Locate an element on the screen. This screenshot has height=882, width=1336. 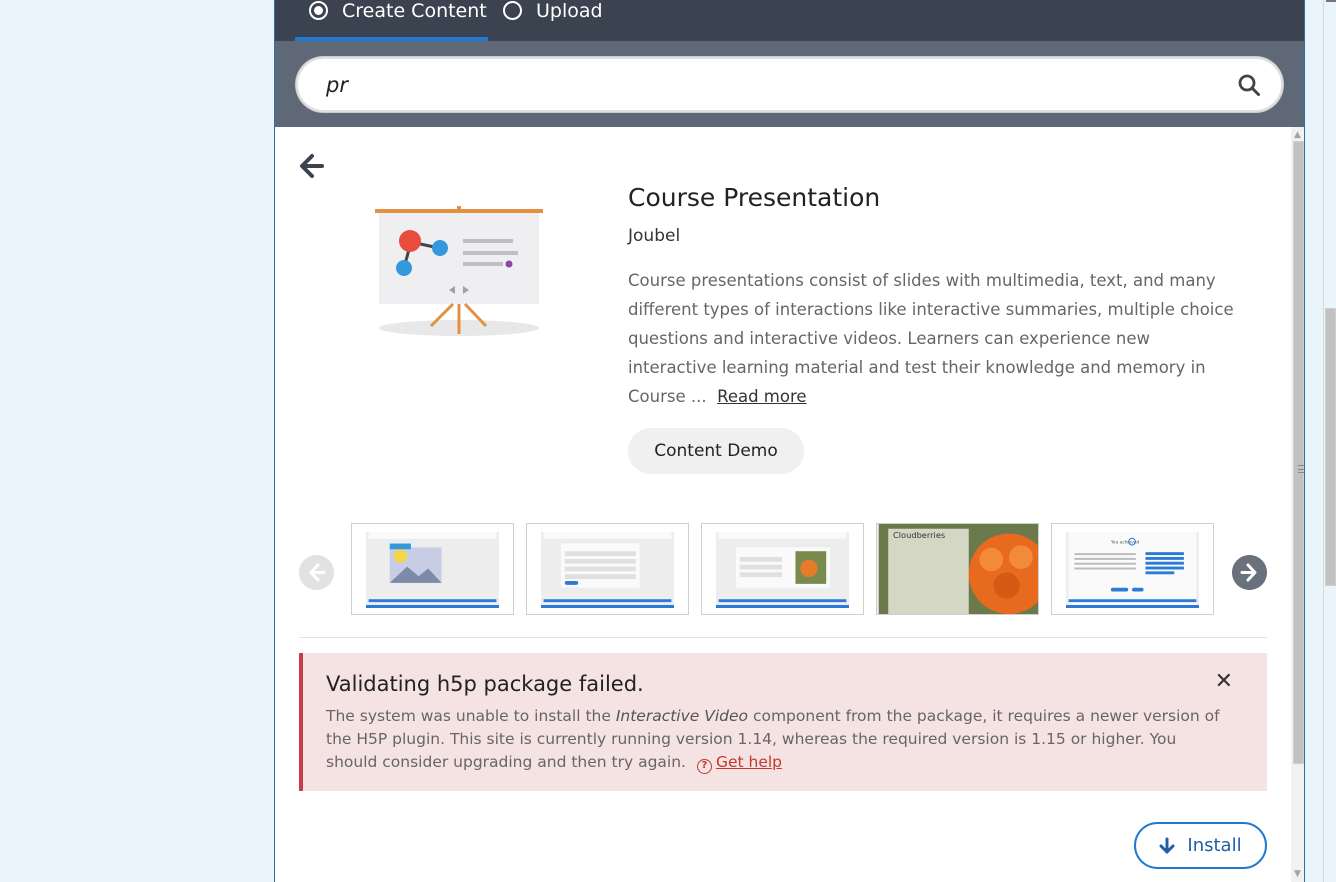
back-arrow-icon is located at coordinates (312, 166).